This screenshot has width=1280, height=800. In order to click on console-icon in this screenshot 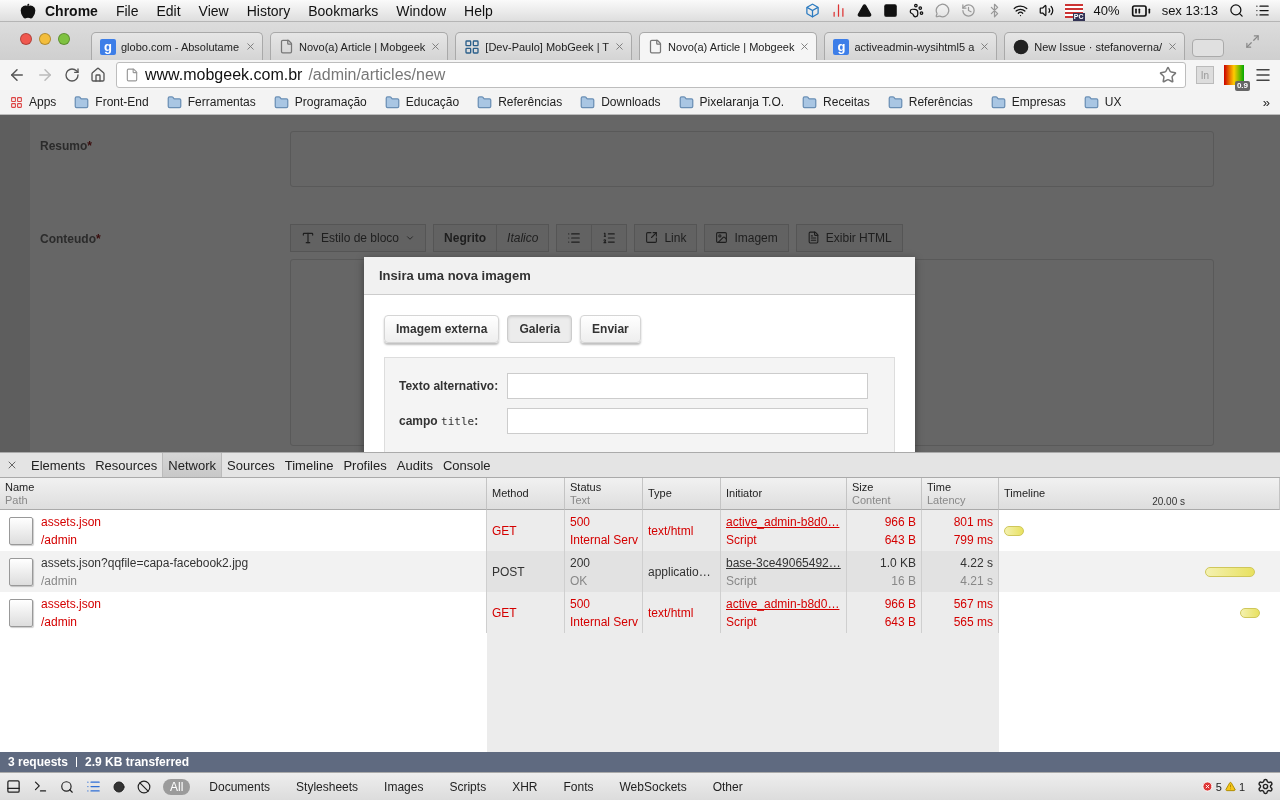, I will do `click(40, 786)`.